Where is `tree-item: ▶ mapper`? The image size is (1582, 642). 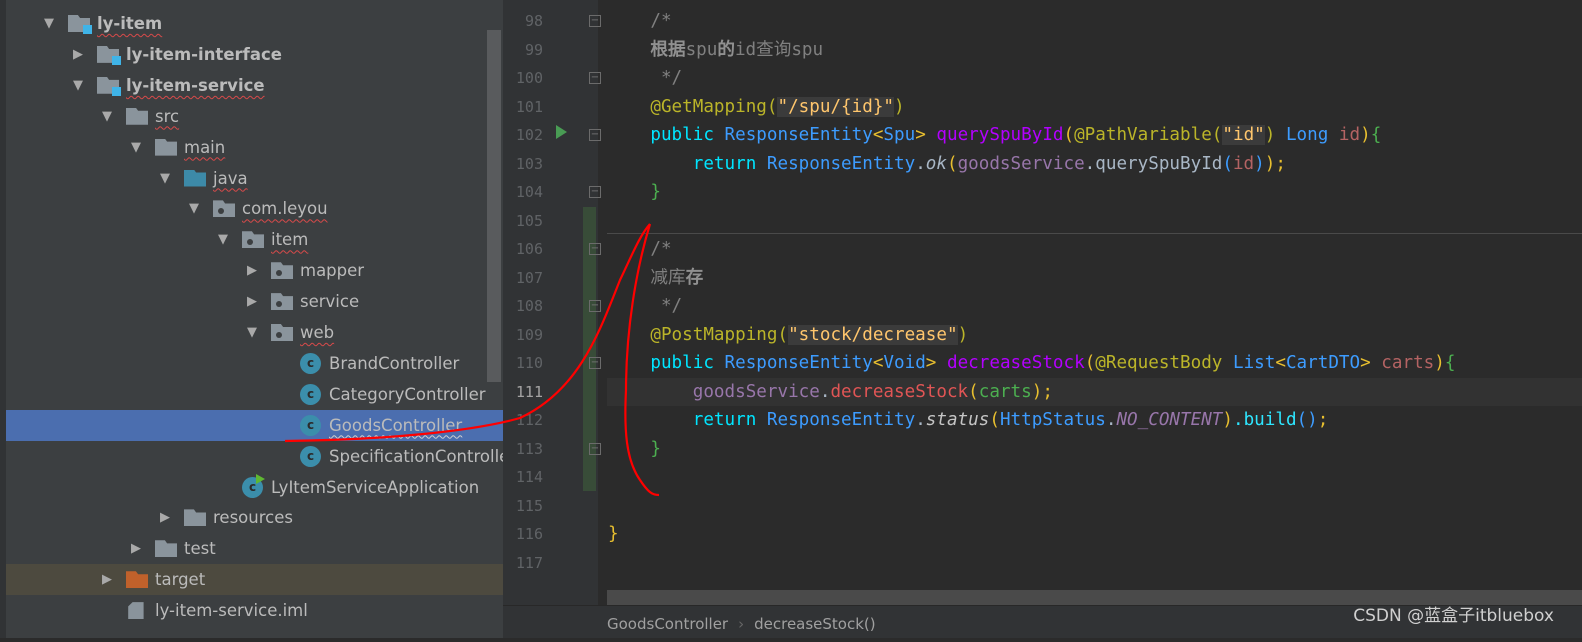
tree-item: ▶ mapper is located at coordinates (254, 270).